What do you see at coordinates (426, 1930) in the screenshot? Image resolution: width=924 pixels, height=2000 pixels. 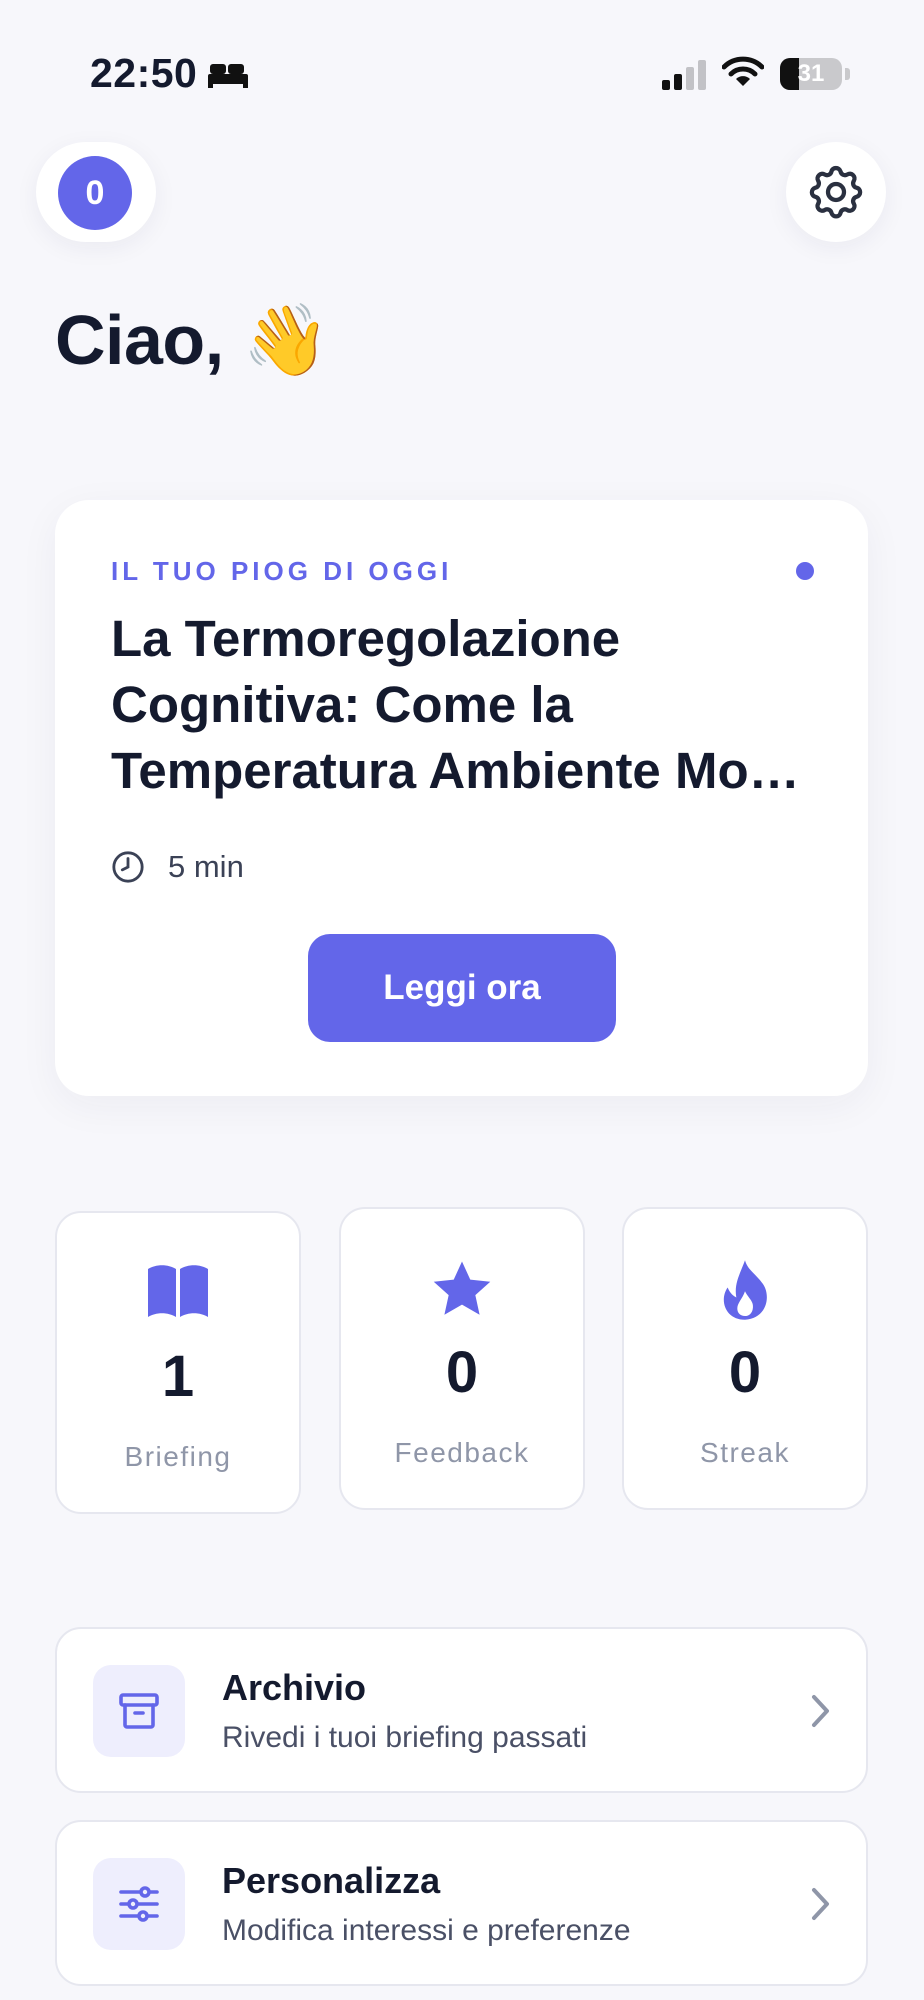 I see `menu-item-subtitle: Modifica interessi e preferenze` at bounding box center [426, 1930].